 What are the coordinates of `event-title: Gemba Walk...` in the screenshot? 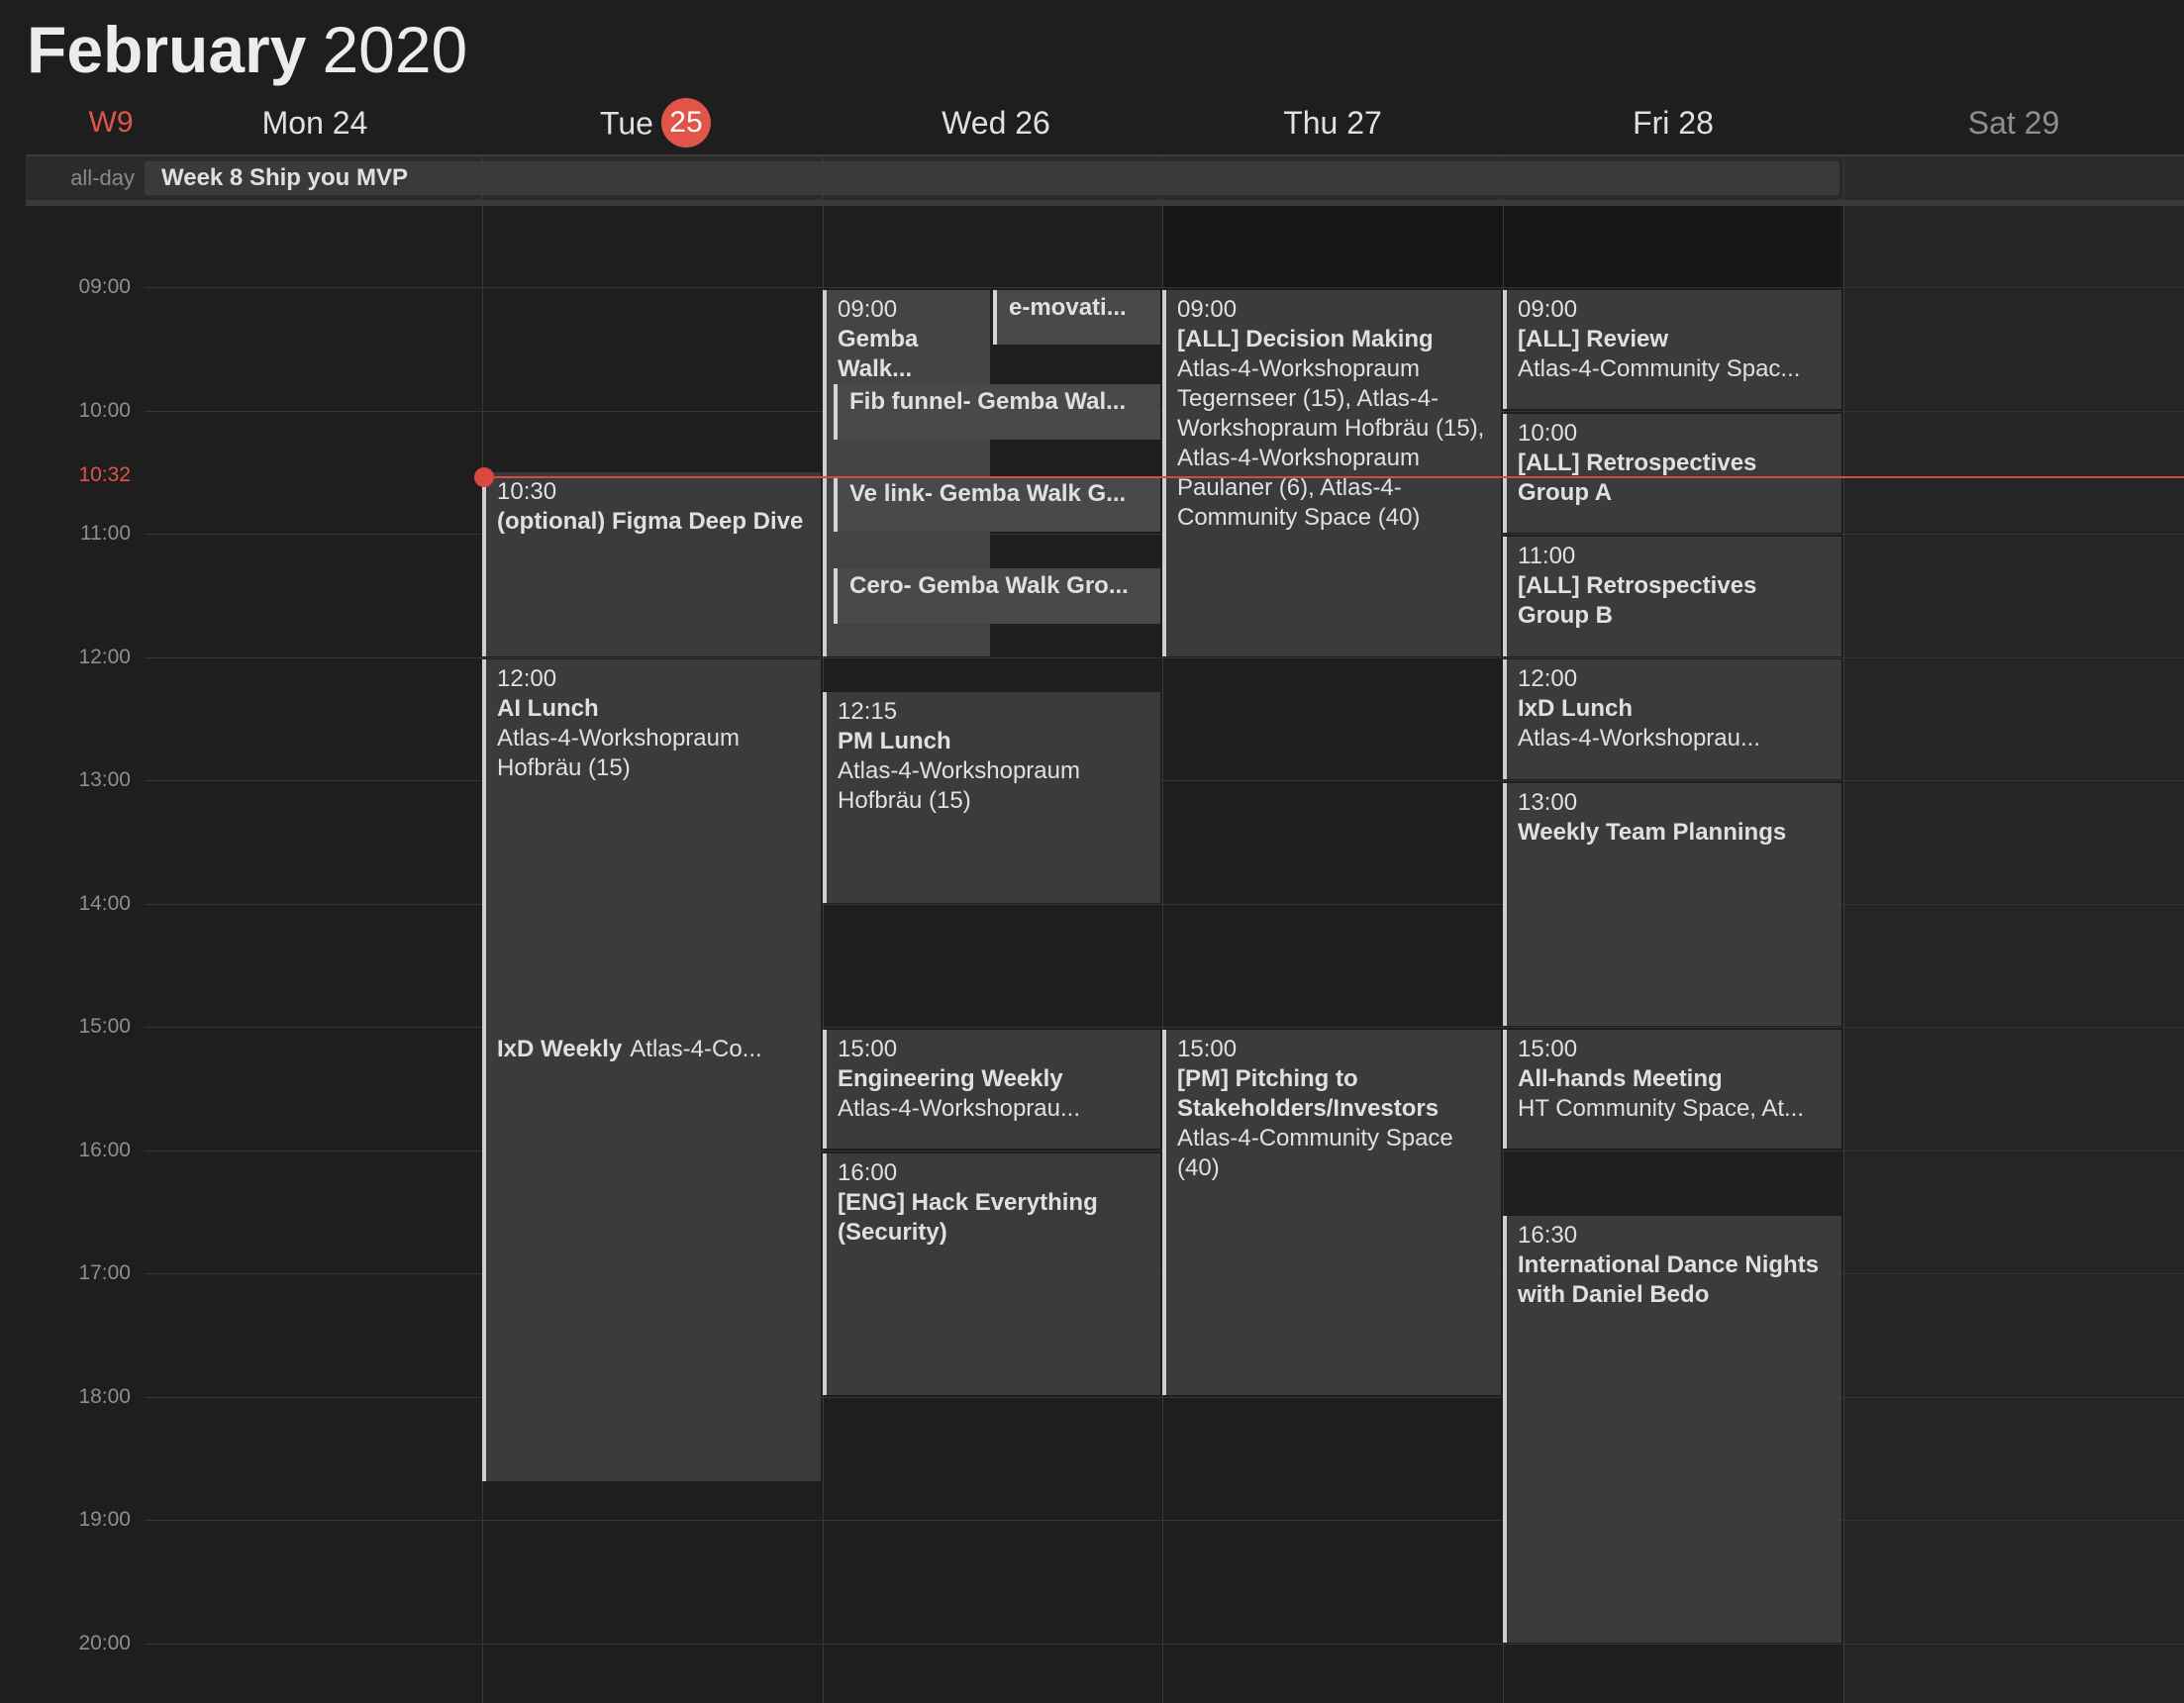 It's located at (878, 354).